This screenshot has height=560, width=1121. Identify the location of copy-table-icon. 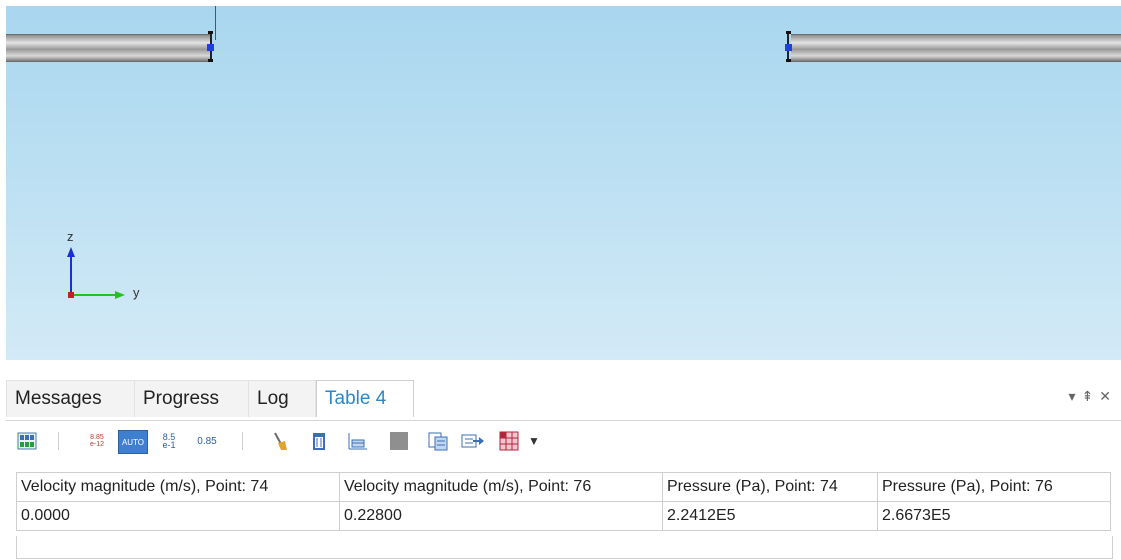
(438, 441).